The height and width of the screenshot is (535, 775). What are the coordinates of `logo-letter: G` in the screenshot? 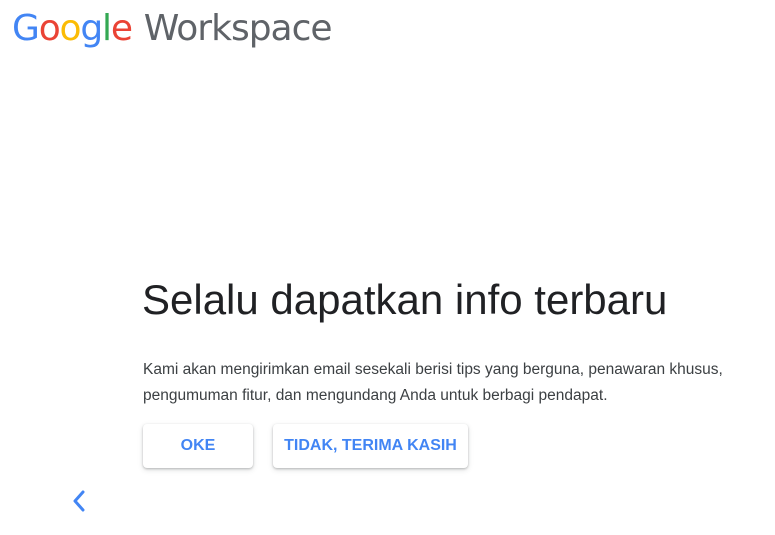 It's located at (26, 28).